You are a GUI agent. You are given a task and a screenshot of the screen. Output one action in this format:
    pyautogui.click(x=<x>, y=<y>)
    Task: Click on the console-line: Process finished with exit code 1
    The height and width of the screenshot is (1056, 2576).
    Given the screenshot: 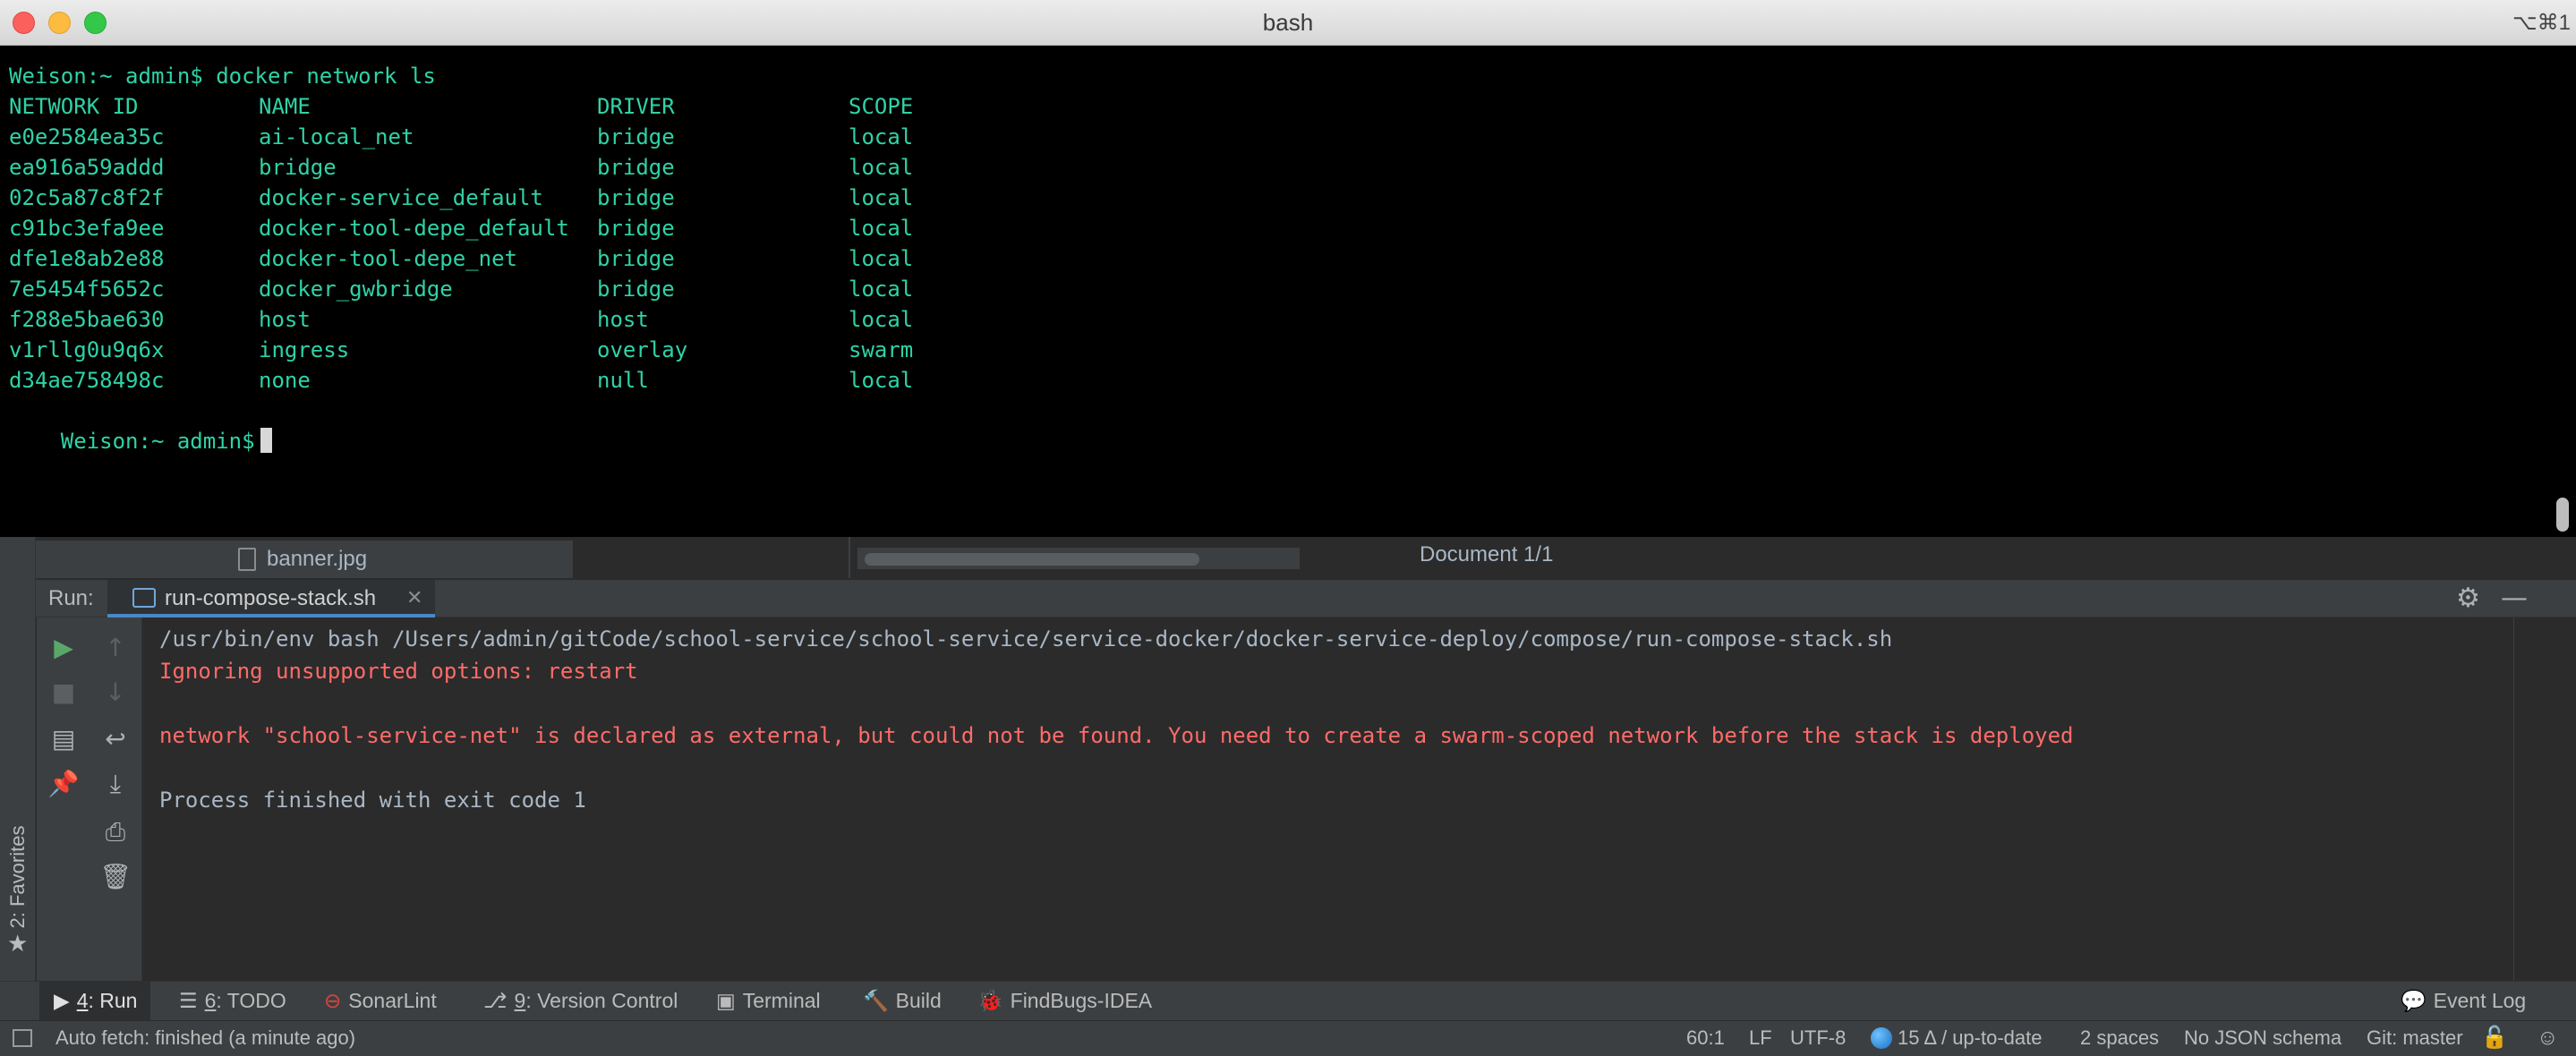 What is the action you would take?
    pyautogui.click(x=372, y=800)
    